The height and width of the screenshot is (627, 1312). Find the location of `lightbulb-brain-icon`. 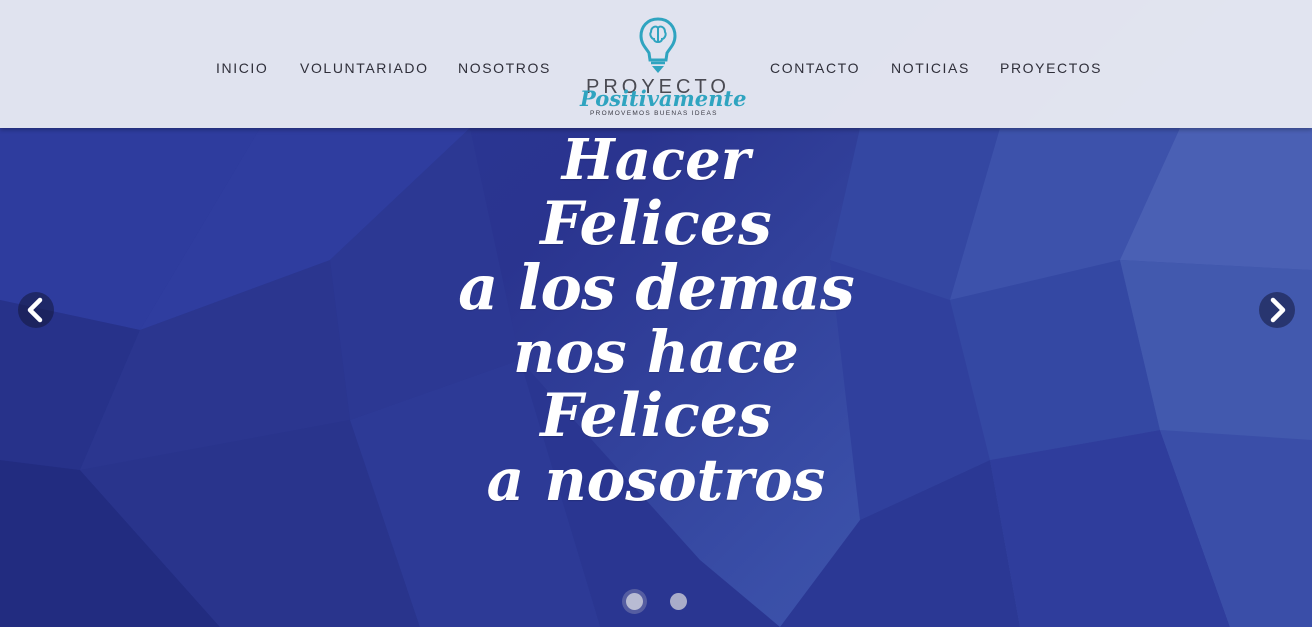

lightbulb-brain-icon is located at coordinates (658, 45).